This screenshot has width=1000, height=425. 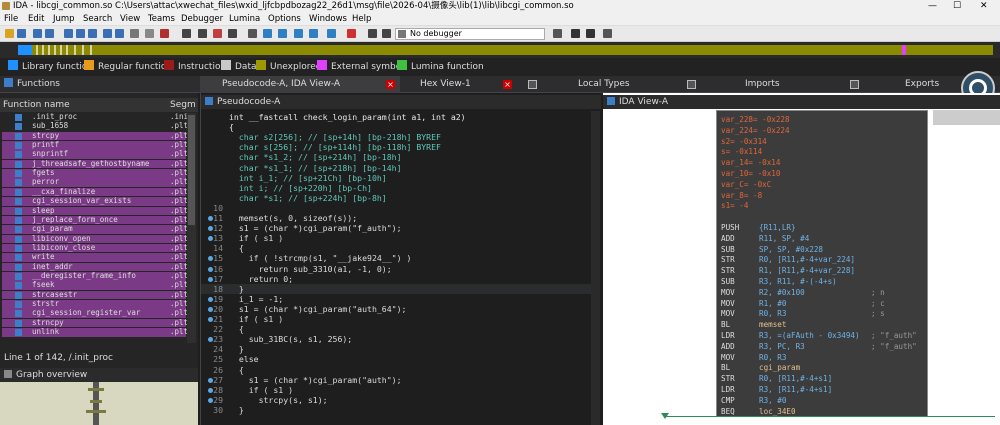 I want to click on code-line: char *s1_1; // [sp+218h] [bp-14h], so click(x=396, y=168).